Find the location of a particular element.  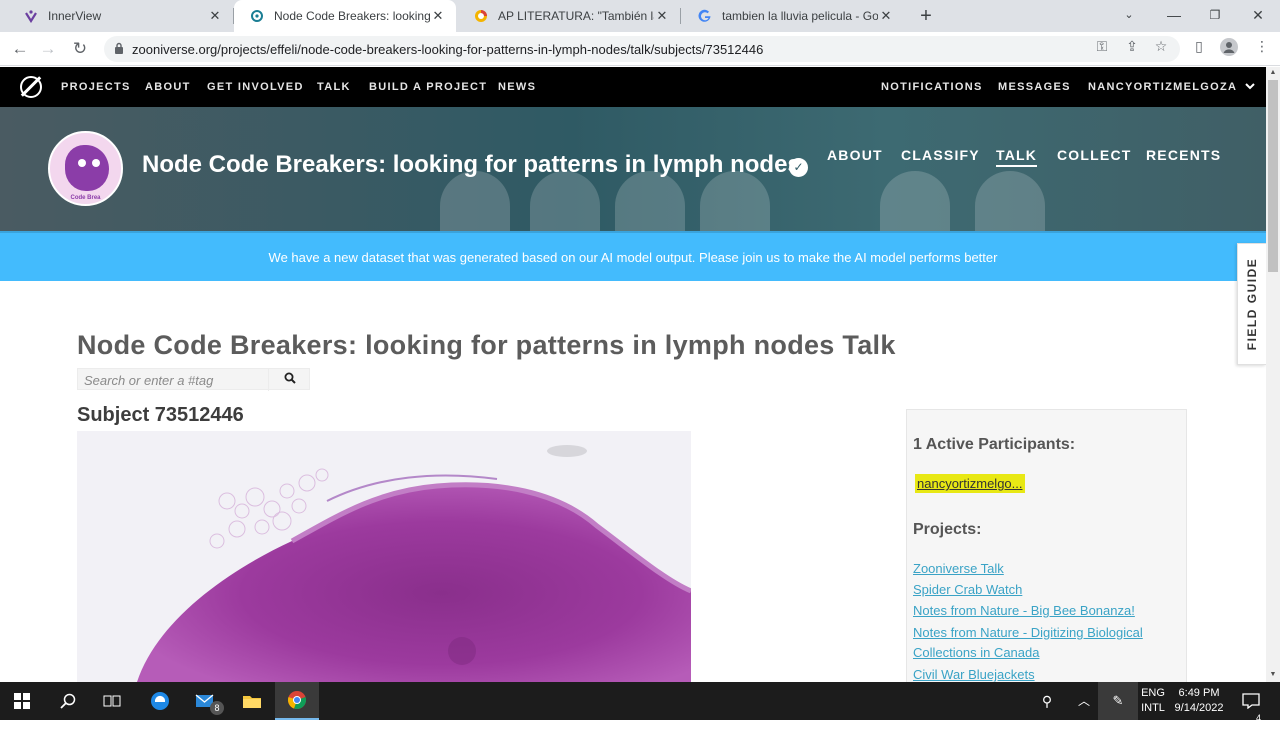

bookmark-star-icon: ☆ is located at coordinates (1161, 46).